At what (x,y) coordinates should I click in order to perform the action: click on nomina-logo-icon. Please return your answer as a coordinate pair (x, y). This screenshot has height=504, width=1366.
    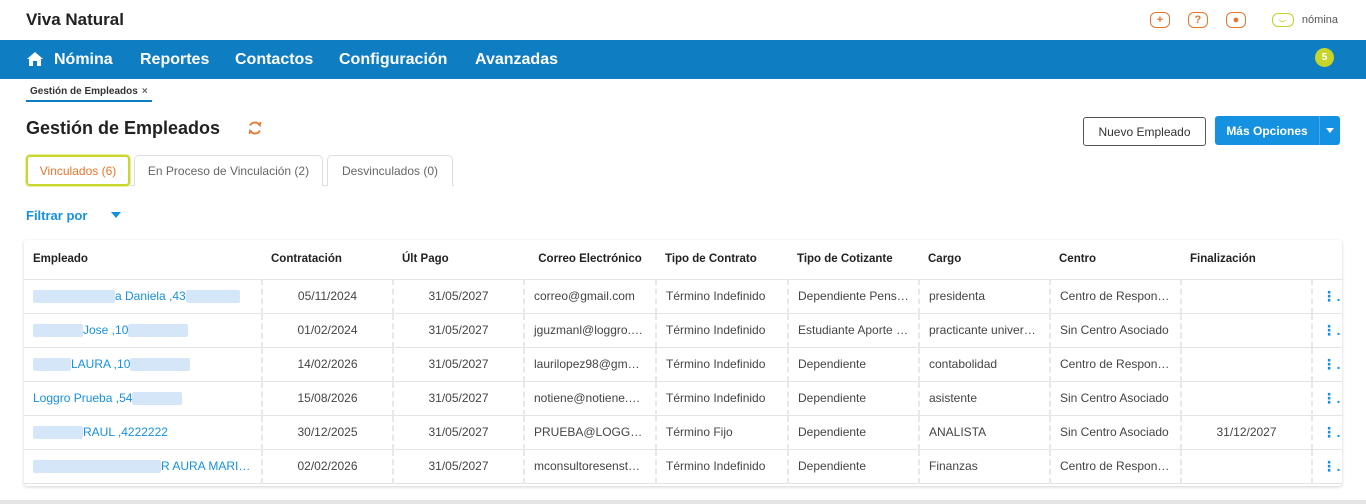
    Looking at the image, I should click on (1282, 20).